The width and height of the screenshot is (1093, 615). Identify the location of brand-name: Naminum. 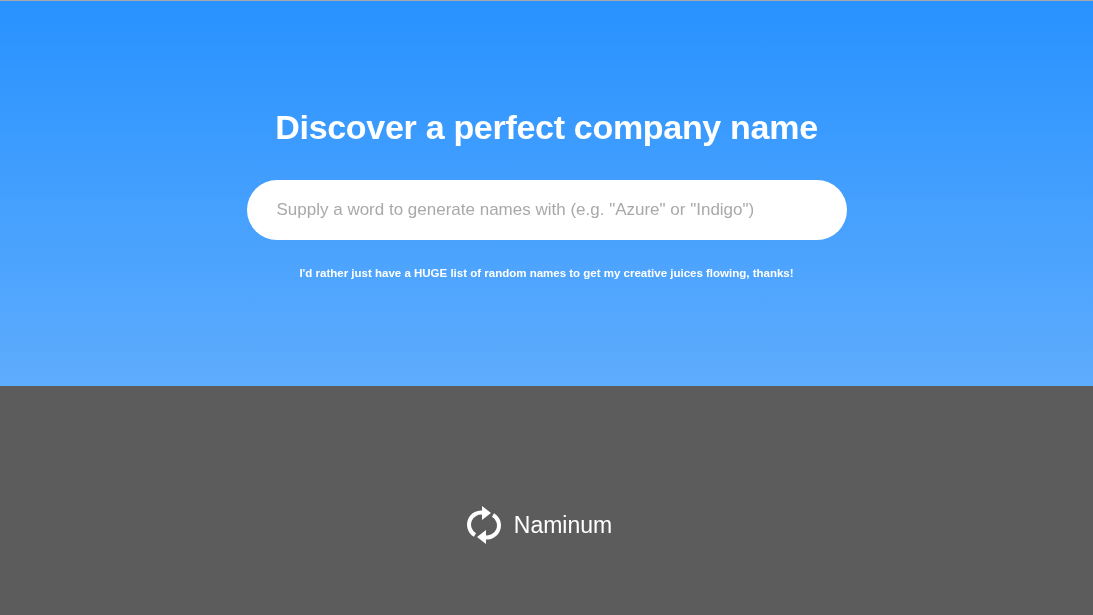
(563, 524).